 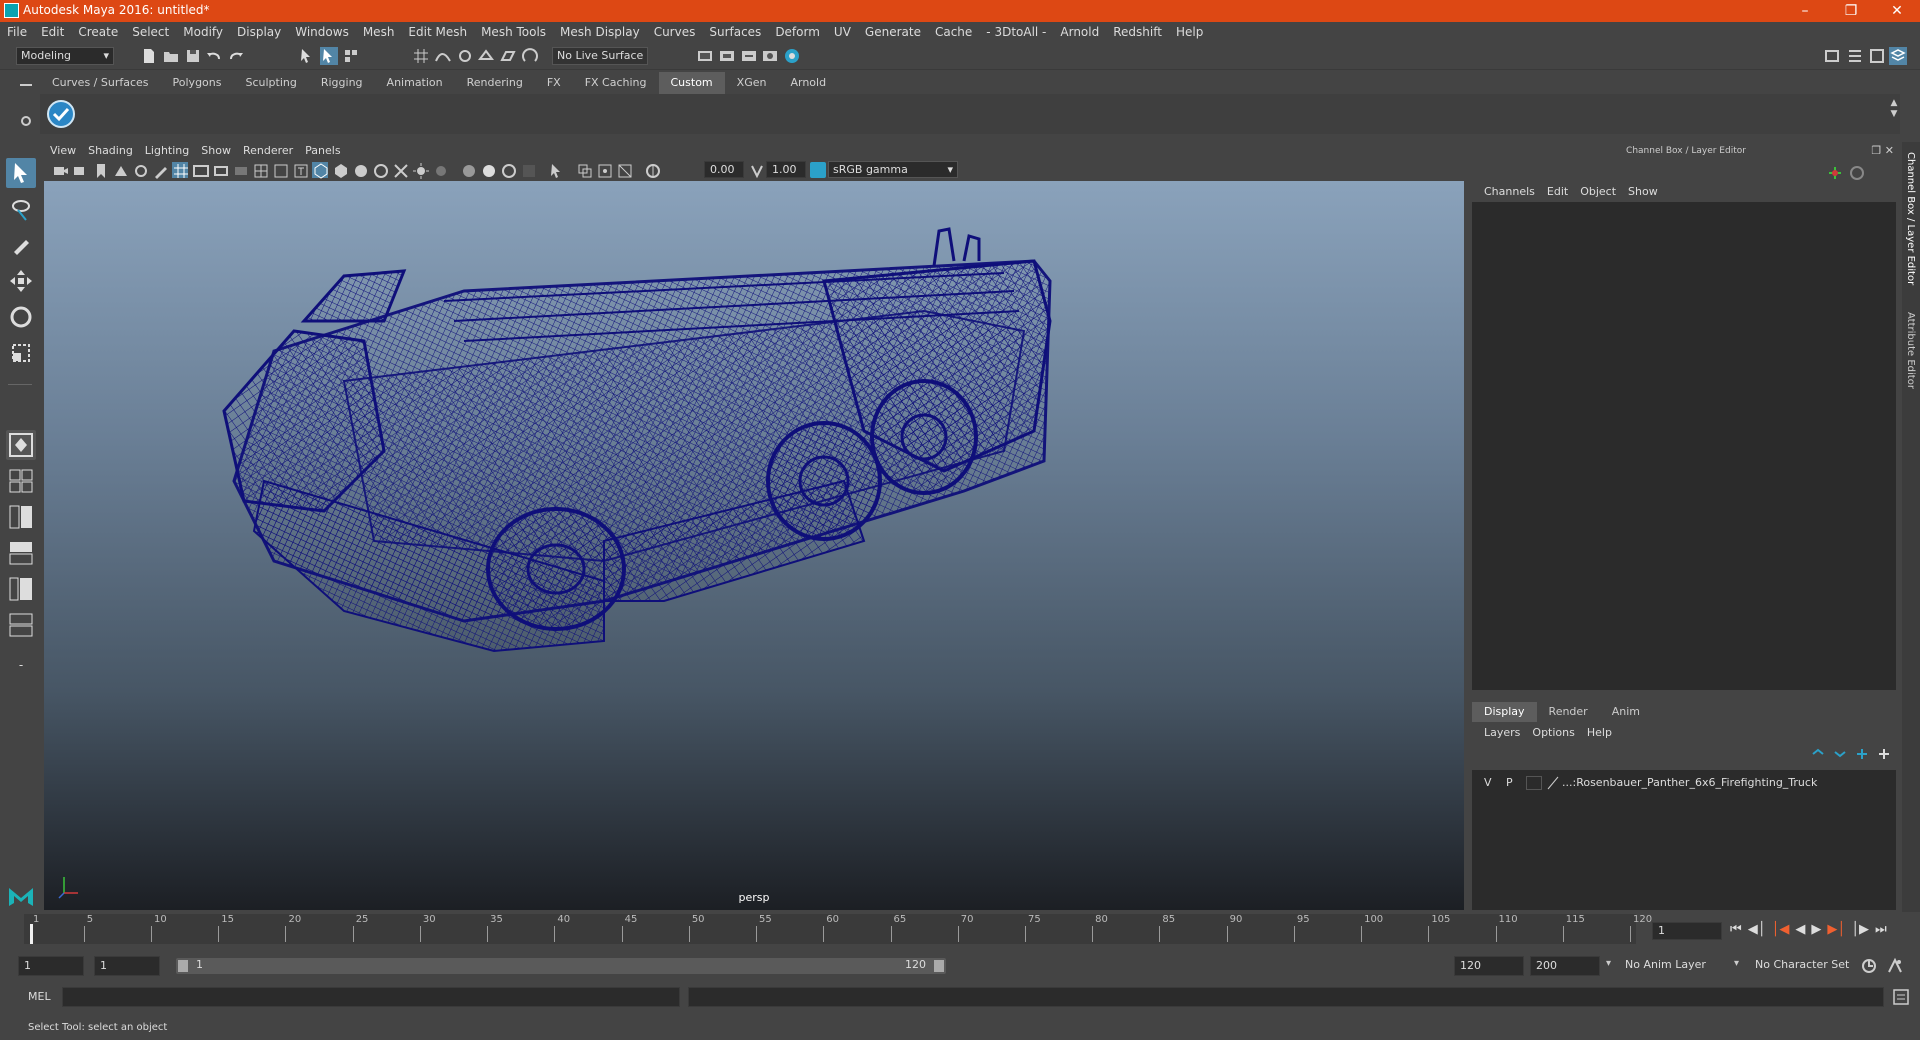 I want to click on isolate-select-icon, so click(x=556, y=170).